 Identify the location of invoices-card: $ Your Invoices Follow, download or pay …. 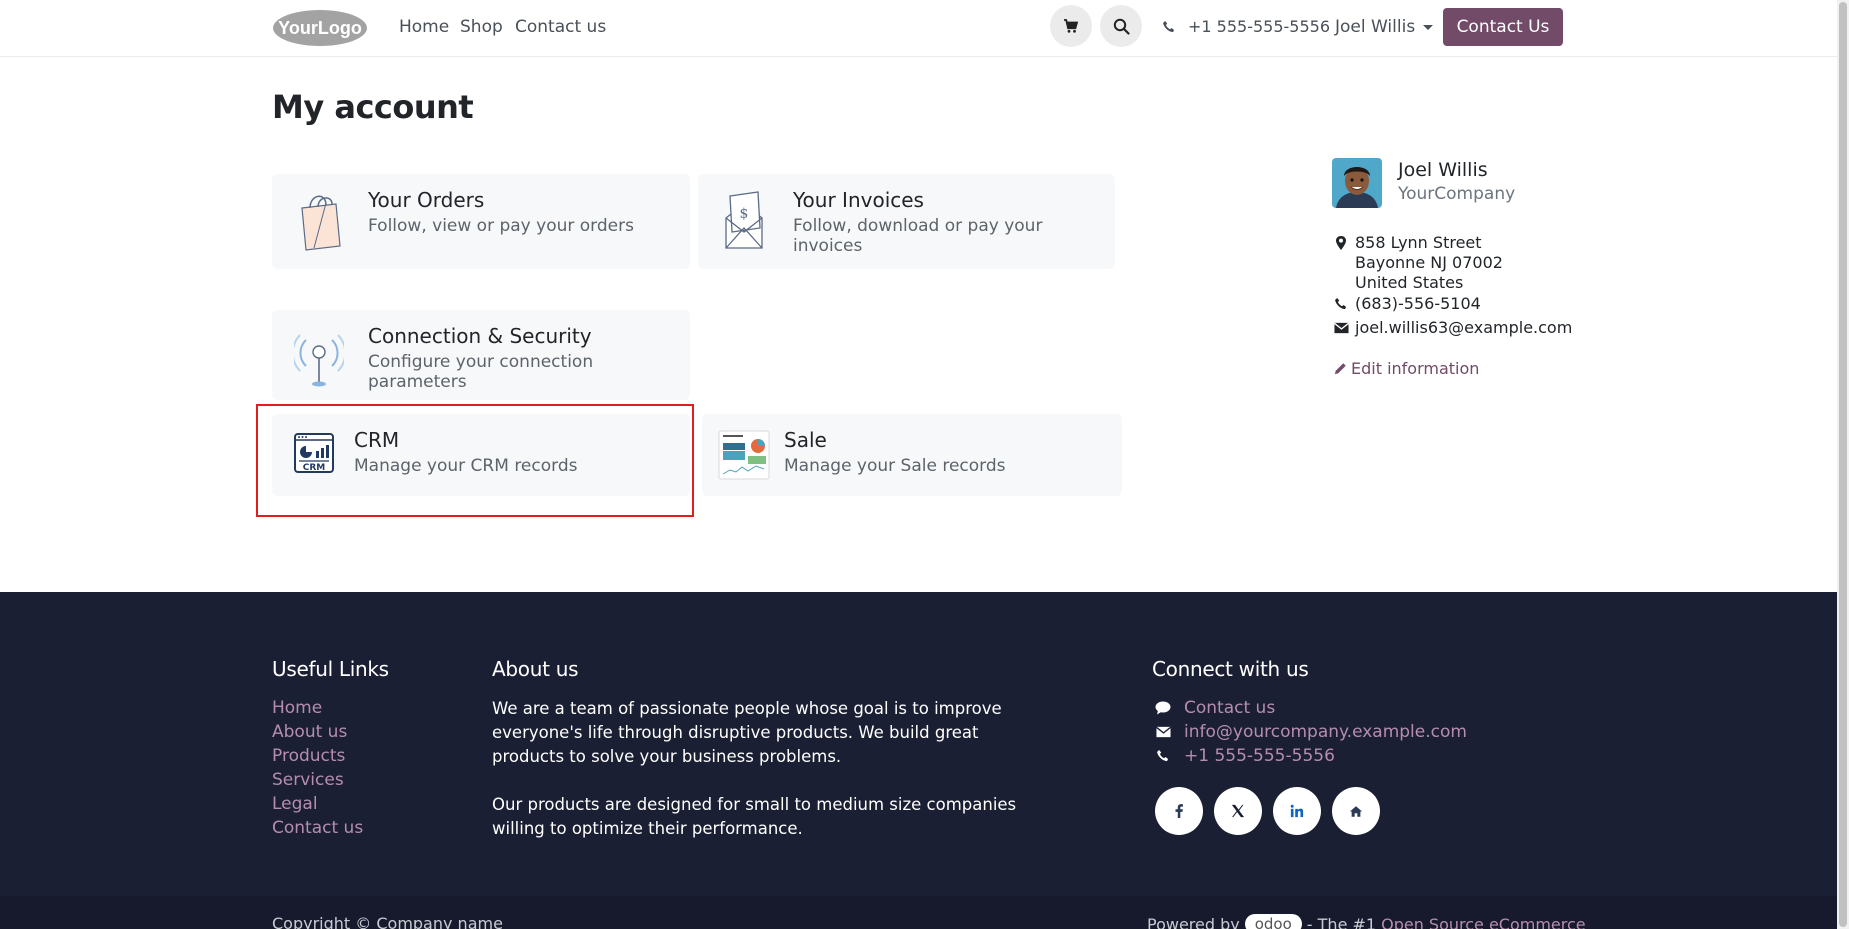
(906, 221).